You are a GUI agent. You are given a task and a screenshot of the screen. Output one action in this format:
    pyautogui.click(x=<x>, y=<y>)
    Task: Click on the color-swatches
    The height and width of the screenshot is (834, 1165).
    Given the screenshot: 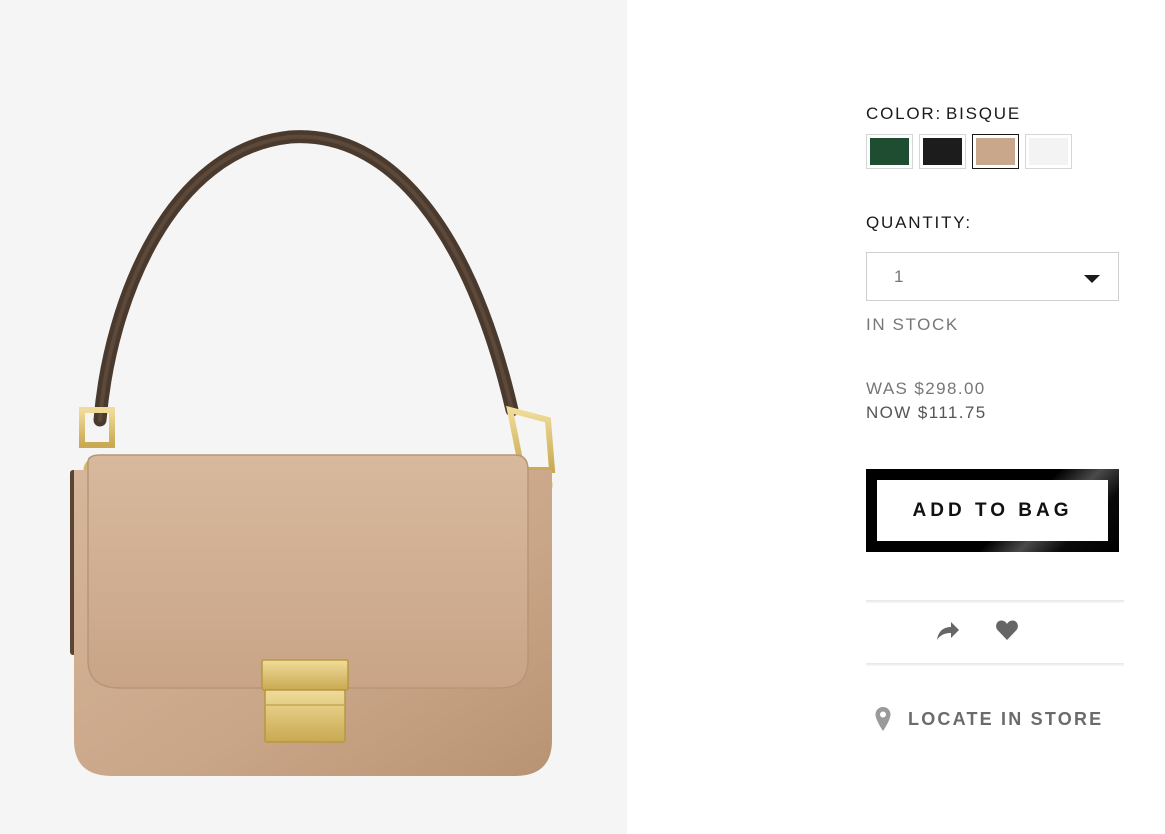 What is the action you would take?
    pyautogui.click(x=969, y=151)
    